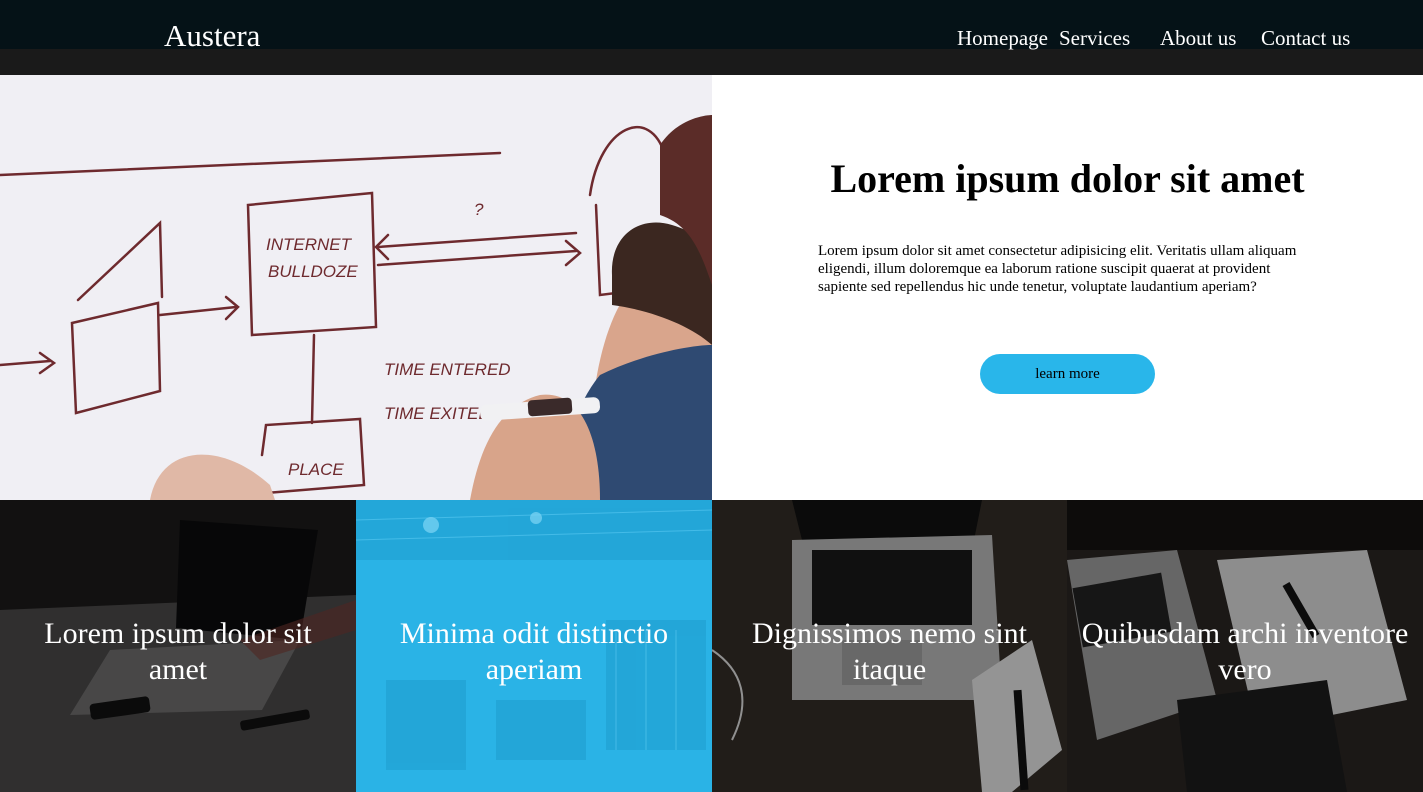 This screenshot has height=792, width=1423. Describe the element at coordinates (1245, 651) in the screenshot. I see `card-title: Quibusdam archi inventore vero` at that location.